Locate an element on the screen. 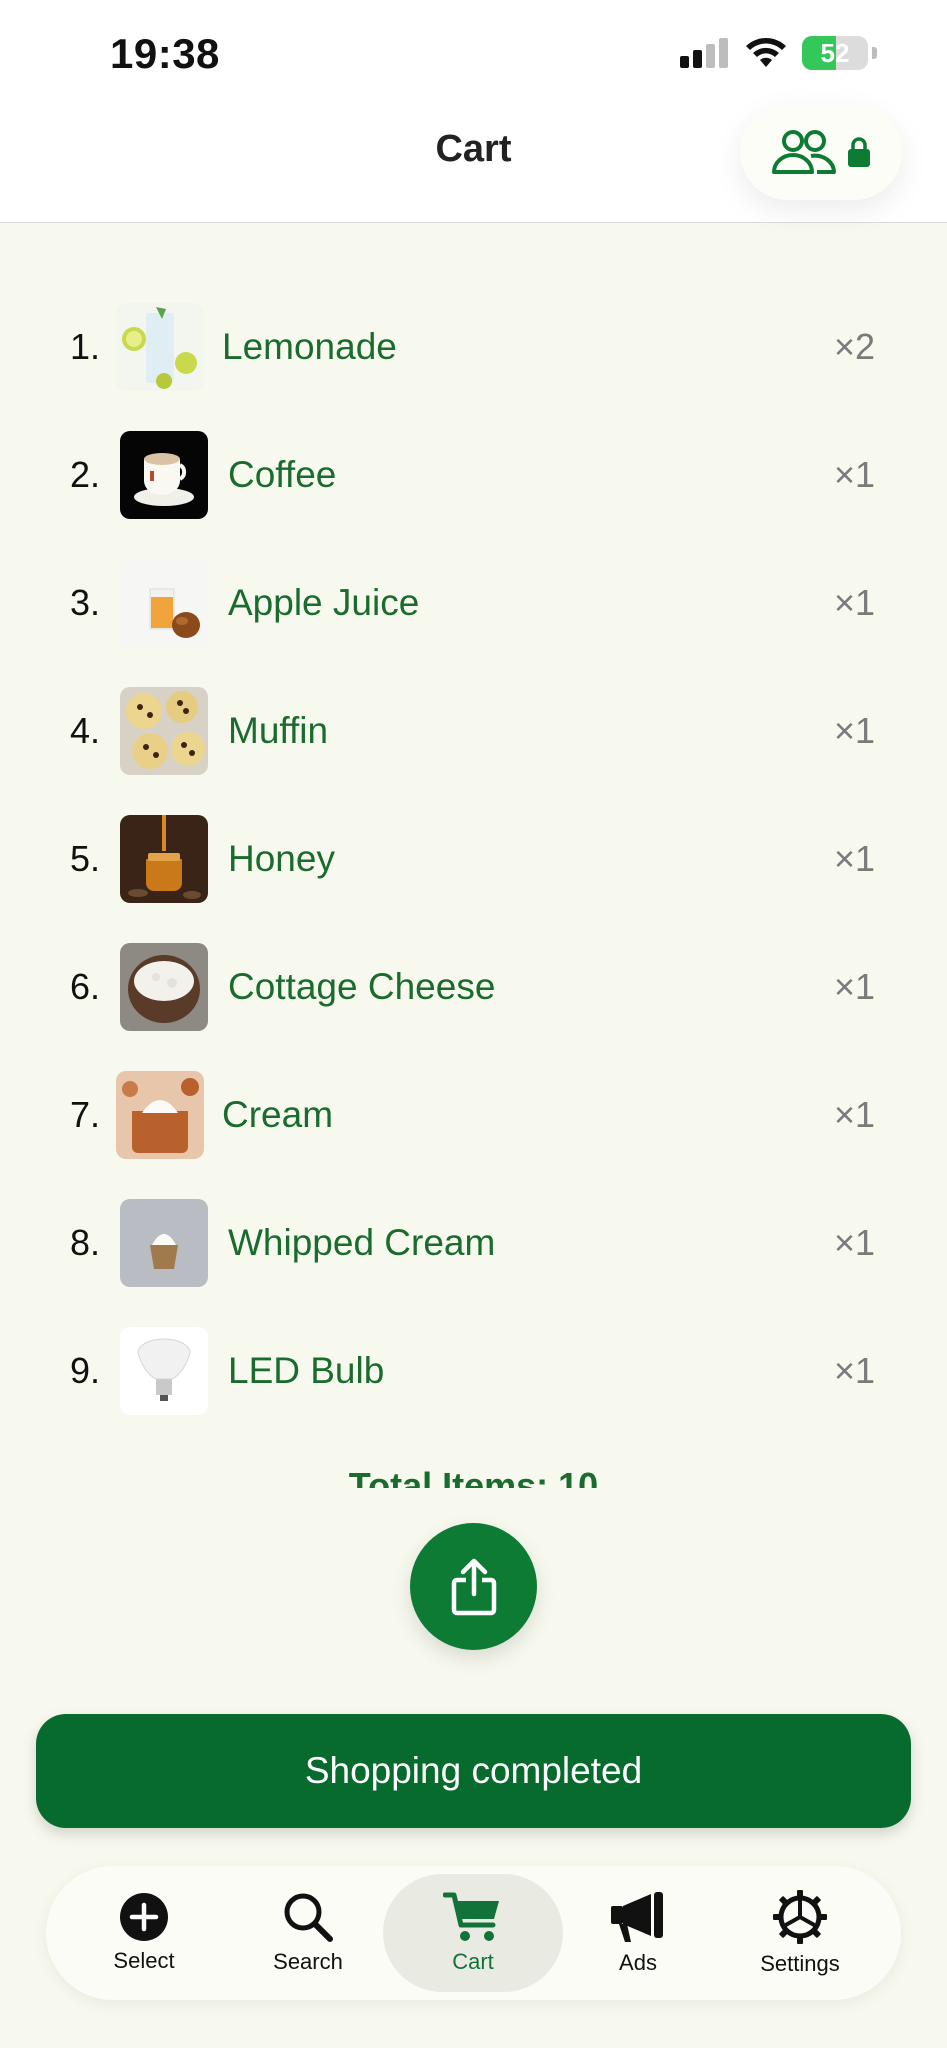 The width and height of the screenshot is (947, 2048). whipped-cream-thumbnail is located at coordinates (164, 1243).